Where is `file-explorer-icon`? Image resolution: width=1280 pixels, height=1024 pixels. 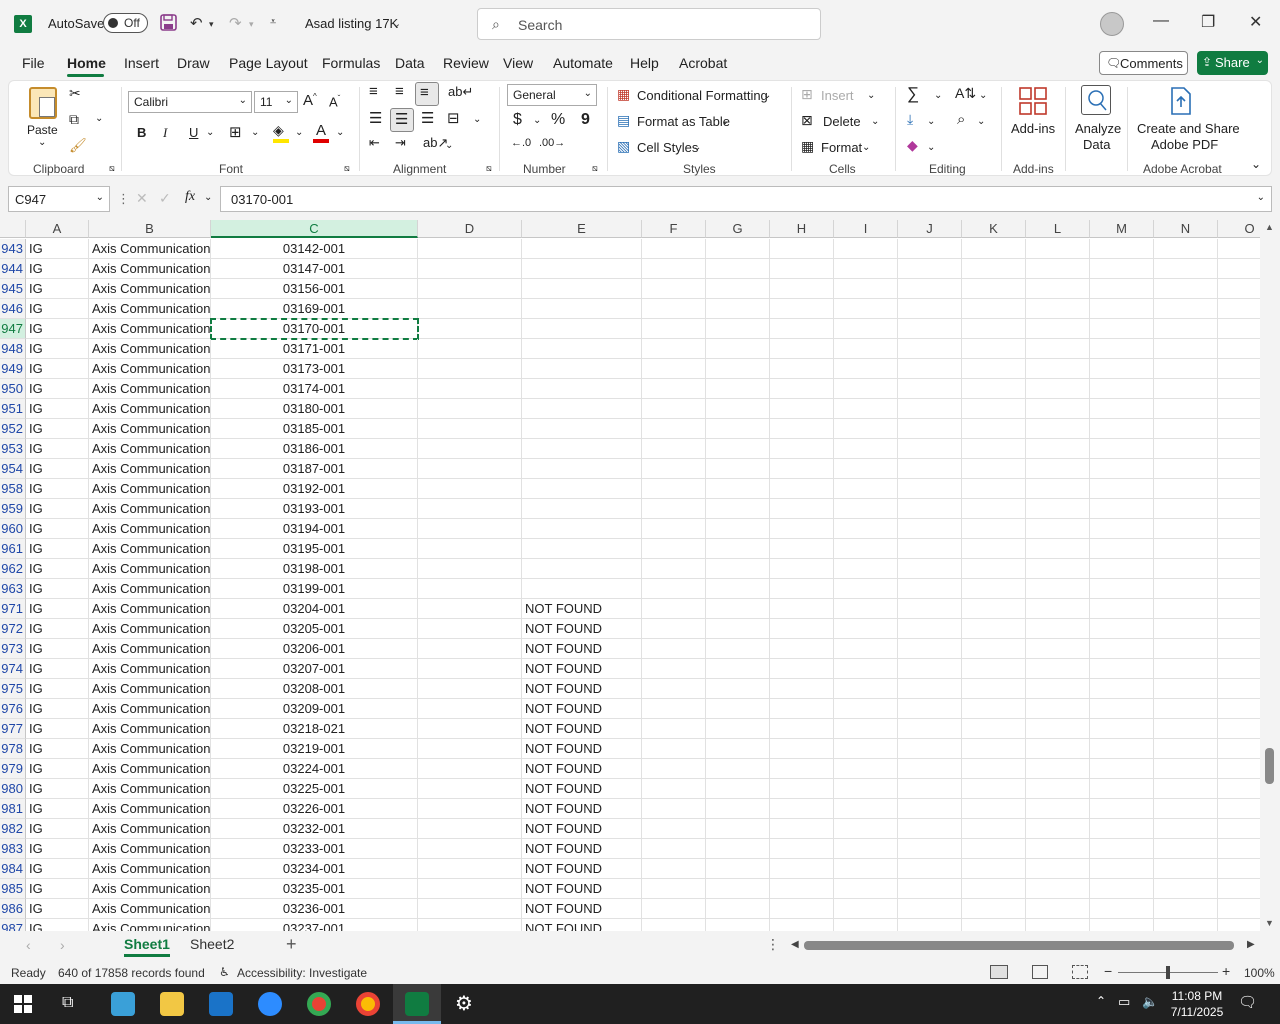
file-explorer-icon is located at coordinates (172, 1004).